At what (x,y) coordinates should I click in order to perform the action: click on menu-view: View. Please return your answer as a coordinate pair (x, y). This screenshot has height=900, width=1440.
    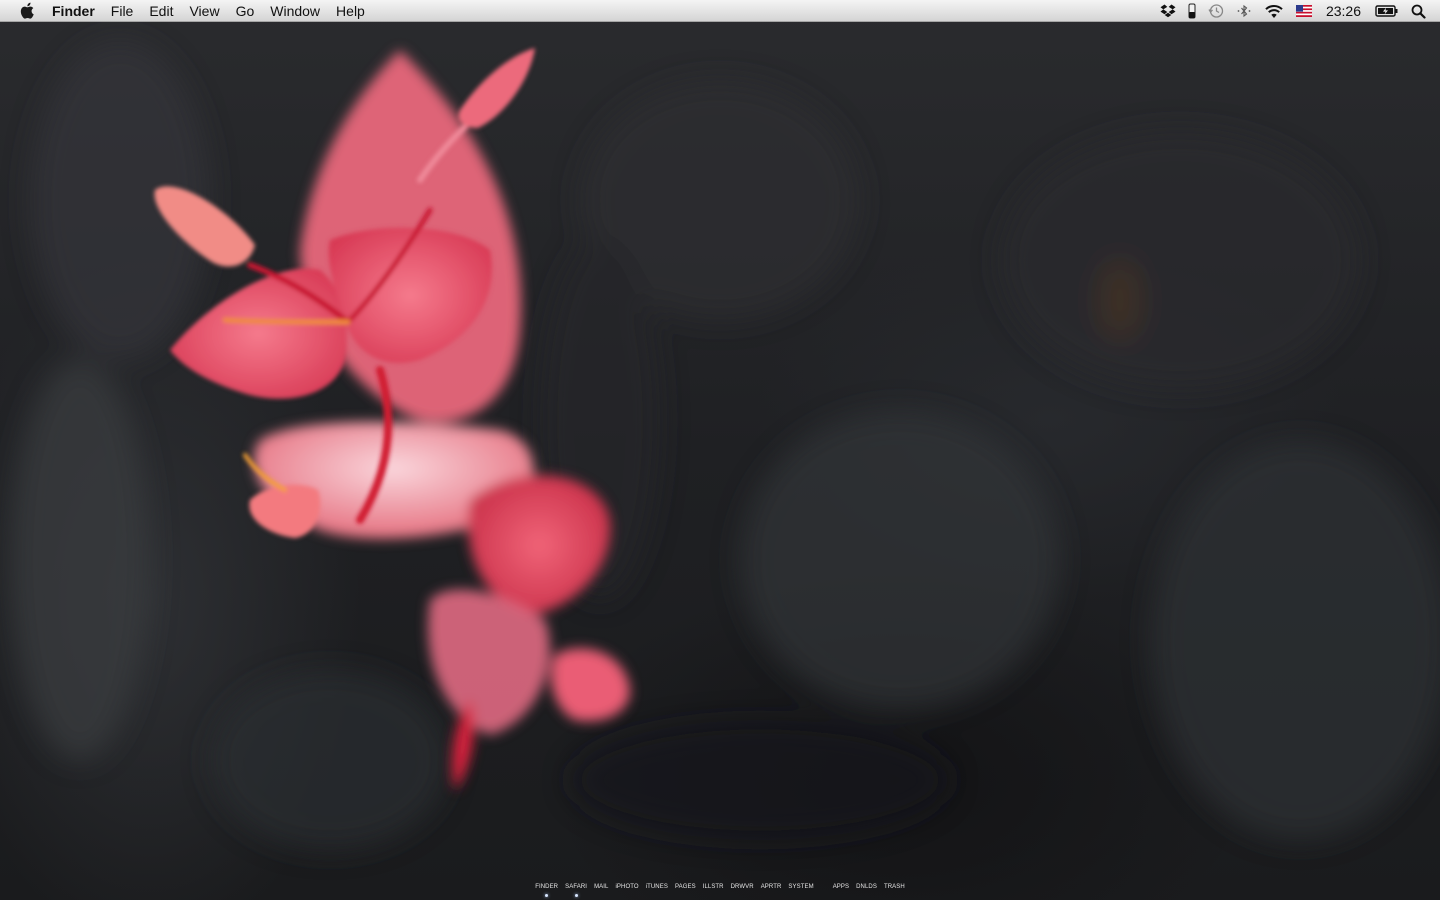
    Looking at the image, I should click on (204, 11).